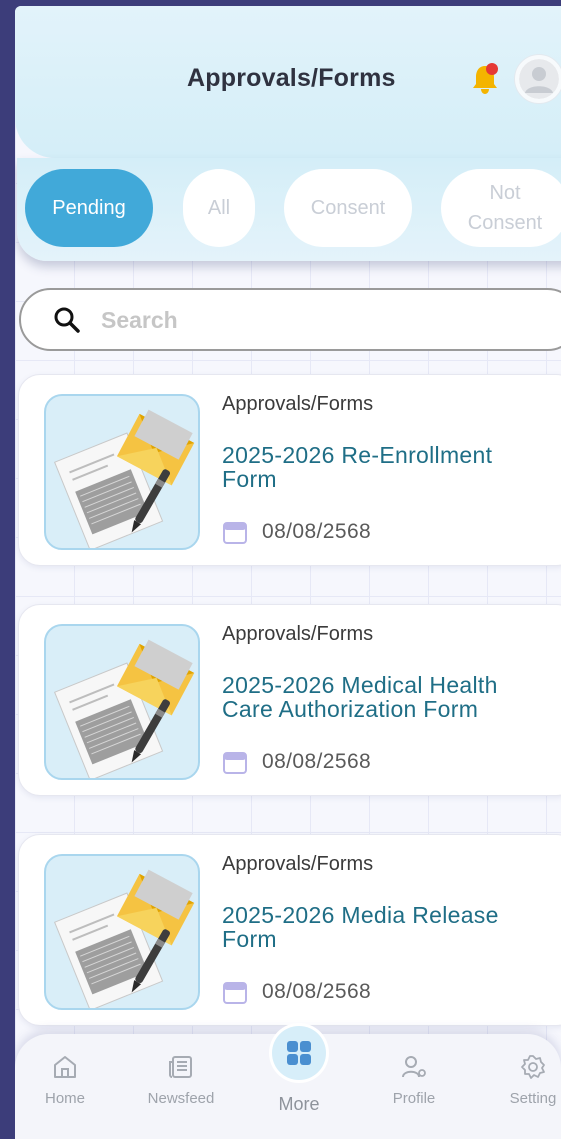 The width and height of the screenshot is (561, 1139). Describe the element at coordinates (348, 208) in the screenshot. I see `tab-consent: Consent` at that location.